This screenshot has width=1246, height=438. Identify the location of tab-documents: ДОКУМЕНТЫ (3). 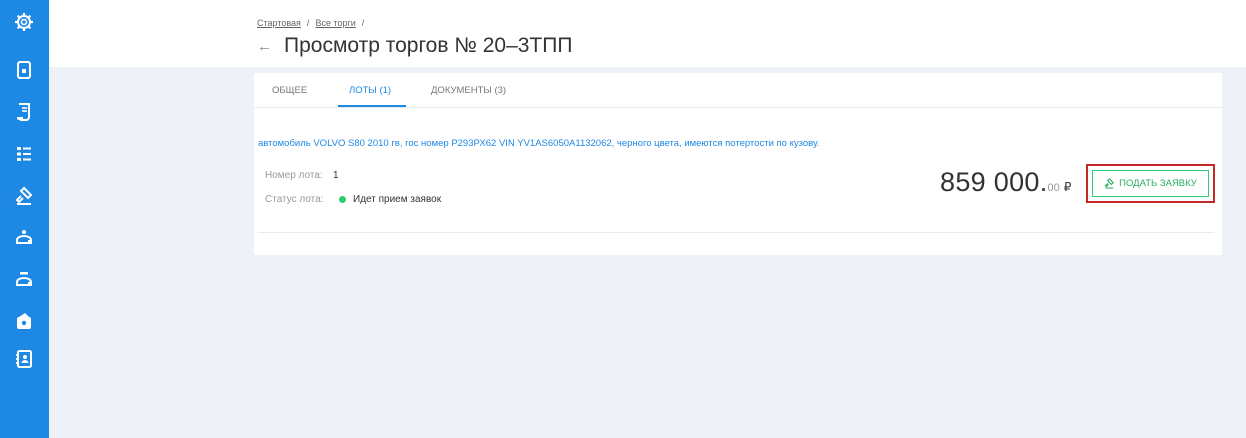
(468, 90).